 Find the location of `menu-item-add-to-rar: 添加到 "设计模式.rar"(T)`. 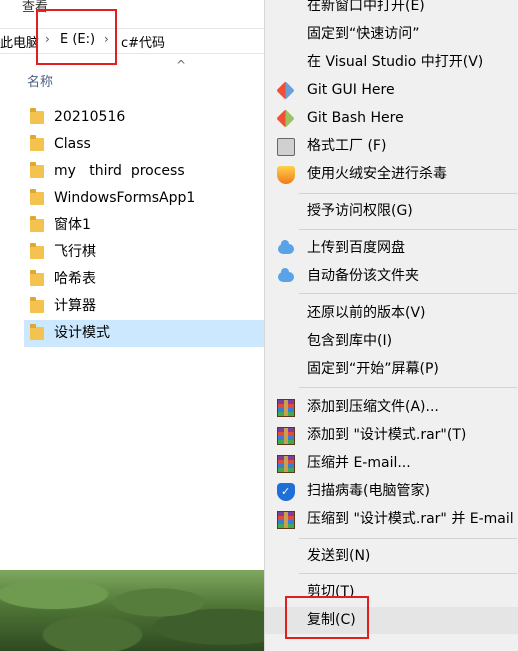

menu-item-add-to-rar: 添加到 "设计模式.rar"(T) is located at coordinates (391, 435).